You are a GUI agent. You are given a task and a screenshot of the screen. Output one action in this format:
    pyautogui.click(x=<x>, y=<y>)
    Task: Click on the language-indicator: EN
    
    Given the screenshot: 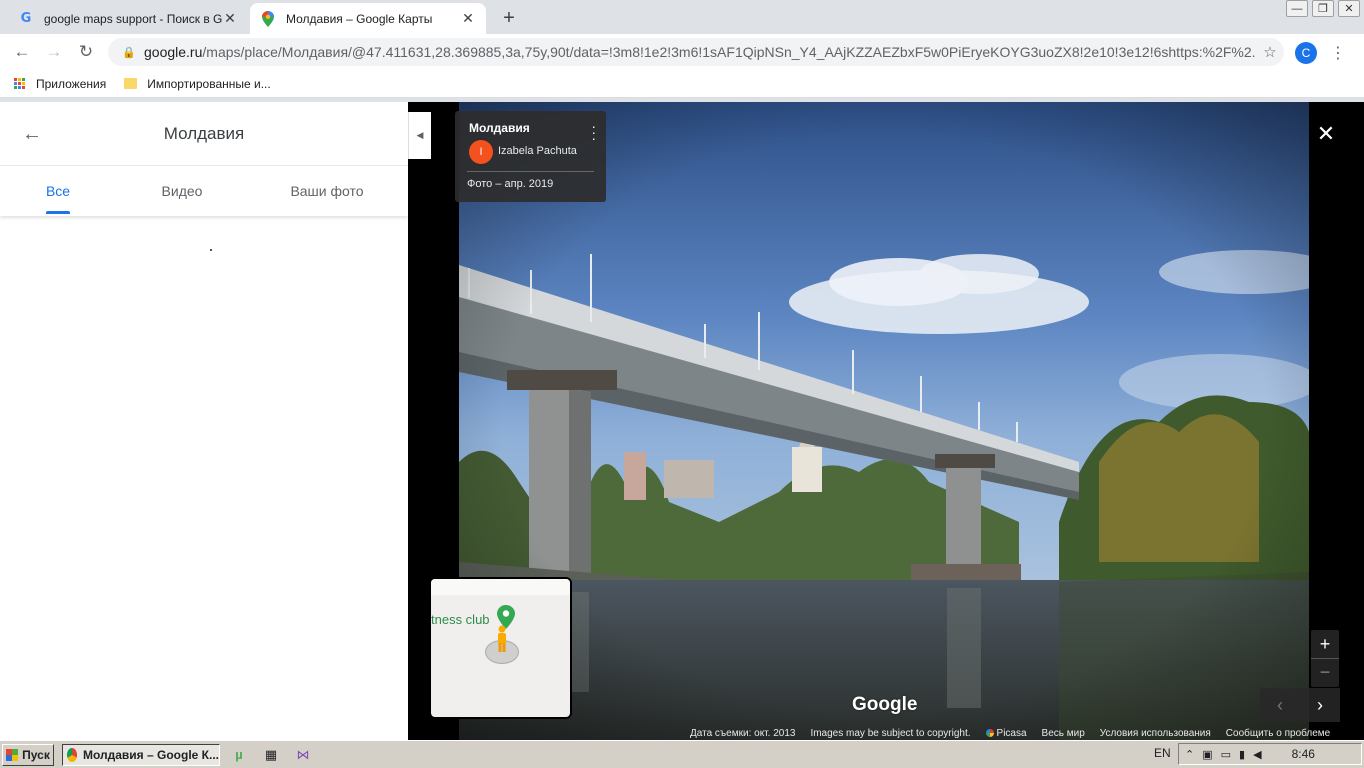 What is the action you would take?
    pyautogui.click(x=1162, y=753)
    